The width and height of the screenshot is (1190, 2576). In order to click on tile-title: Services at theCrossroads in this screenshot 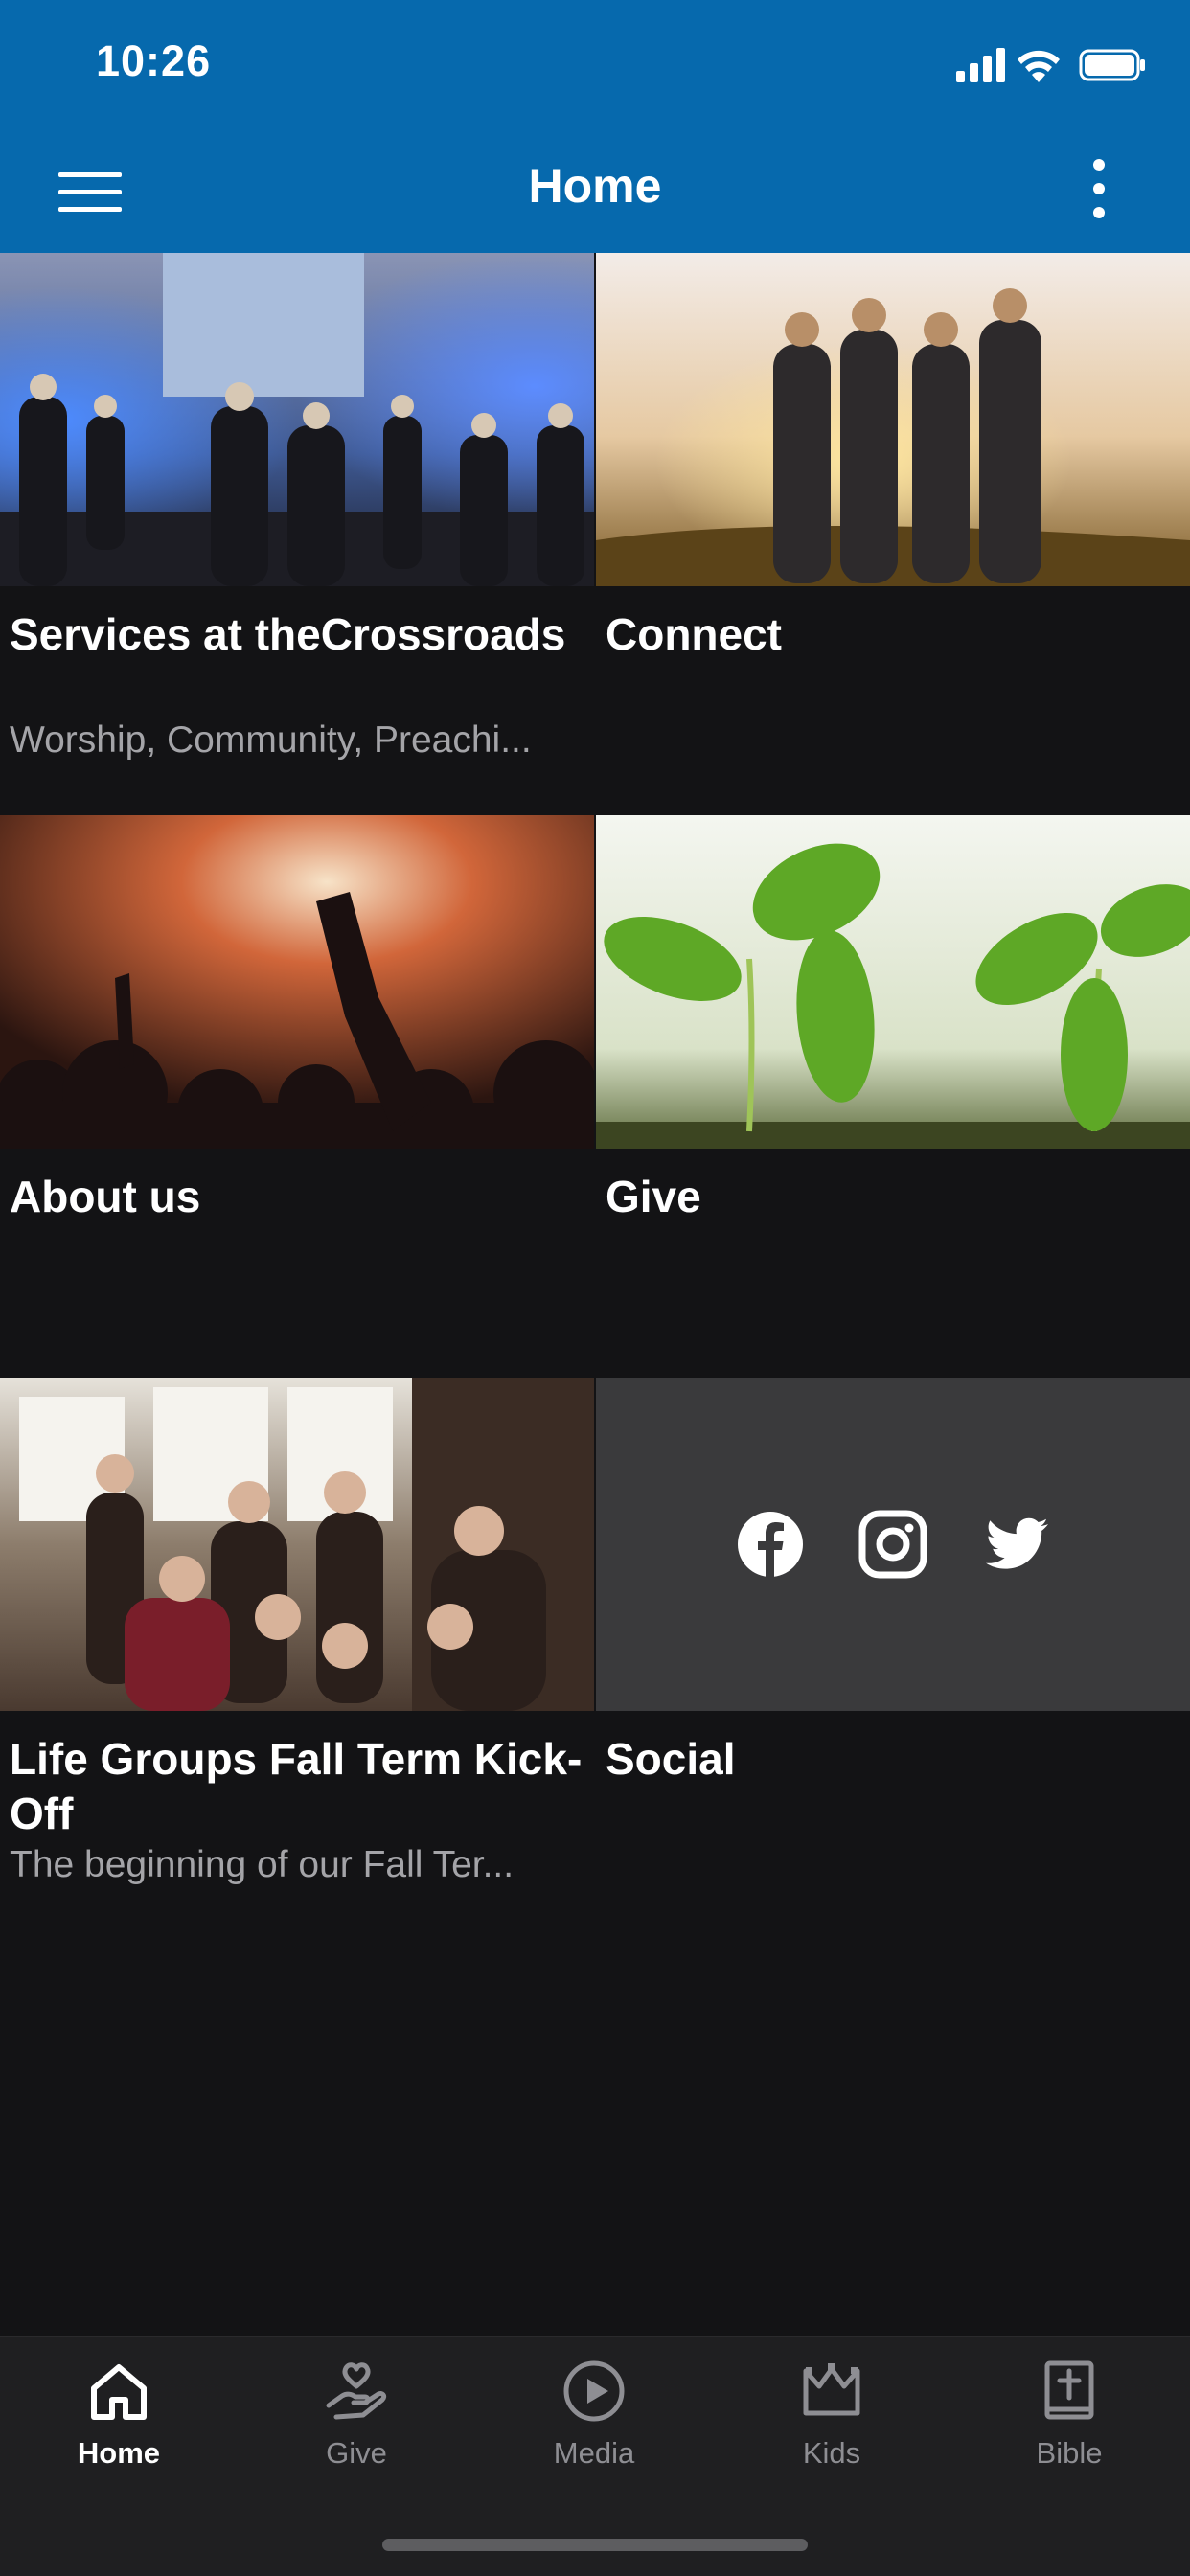, I will do `click(288, 634)`.